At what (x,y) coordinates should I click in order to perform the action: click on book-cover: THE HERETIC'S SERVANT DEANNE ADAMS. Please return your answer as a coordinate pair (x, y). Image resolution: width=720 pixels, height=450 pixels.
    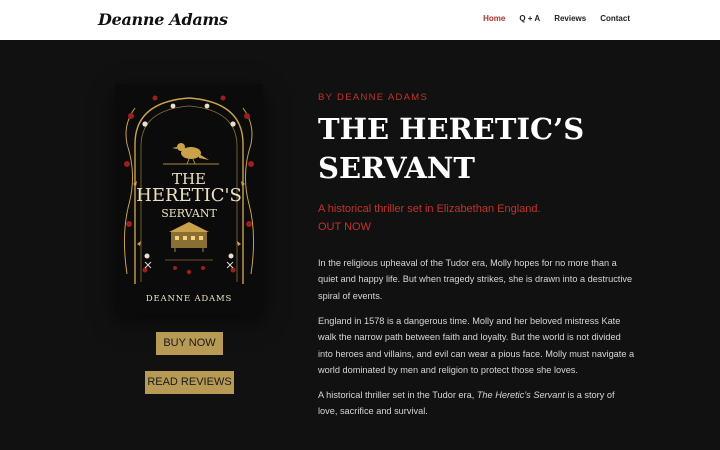
    Looking at the image, I should click on (189, 199).